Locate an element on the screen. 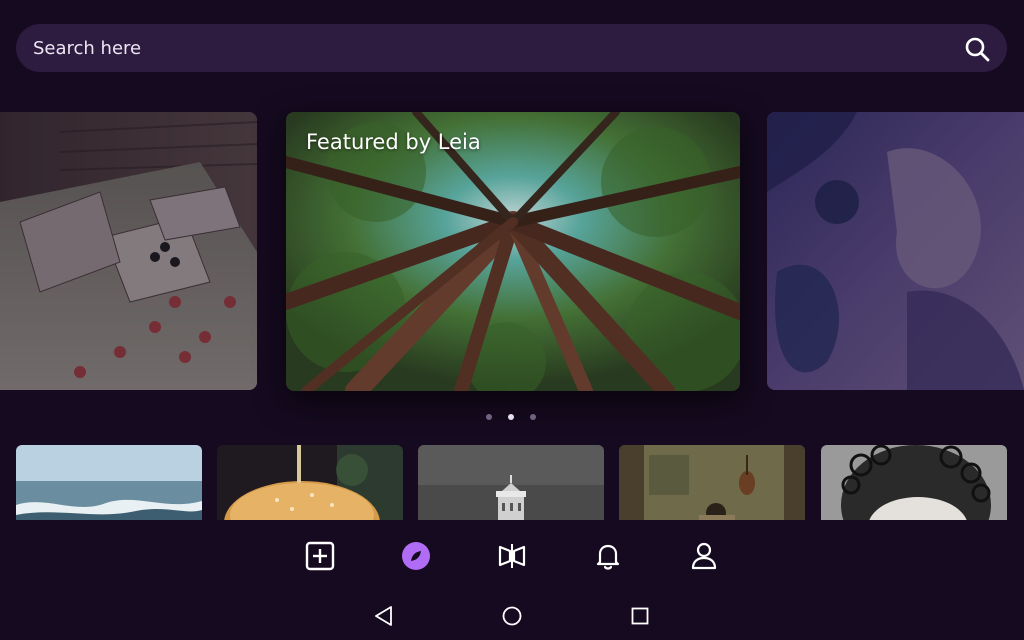 Image resolution: width=1024 pixels, height=640 pixels. curly-hair-portrait-thumbnail is located at coordinates (914, 482).